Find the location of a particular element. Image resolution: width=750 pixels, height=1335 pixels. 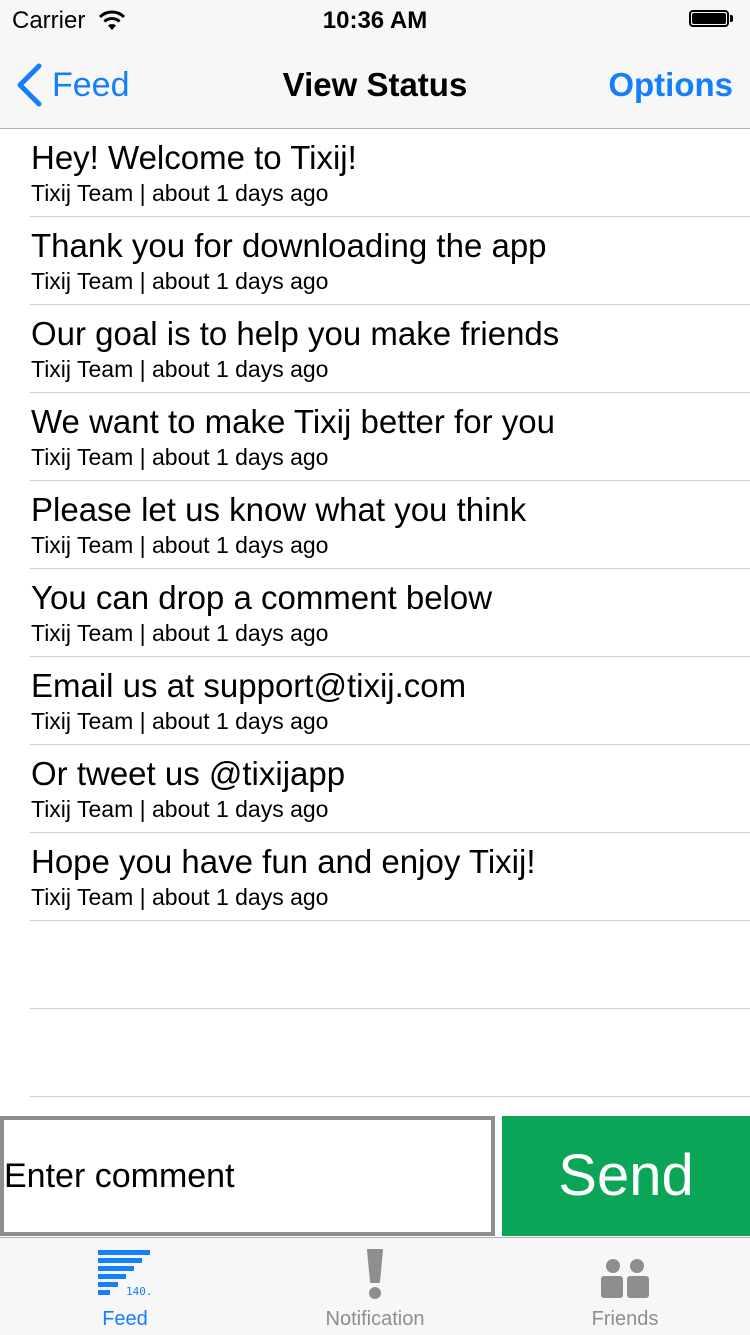

tab-notification-label: Notification is located at coordinates (375, 1319).